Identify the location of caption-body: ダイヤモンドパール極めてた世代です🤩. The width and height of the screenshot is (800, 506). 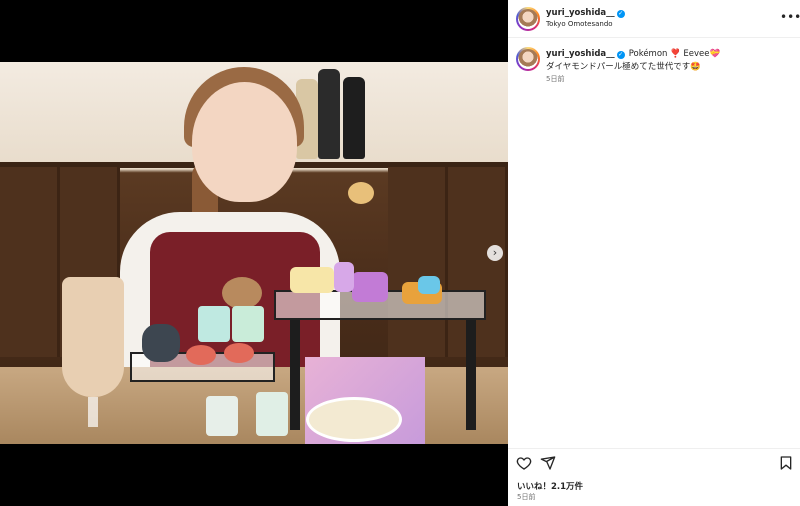
(623, 66).